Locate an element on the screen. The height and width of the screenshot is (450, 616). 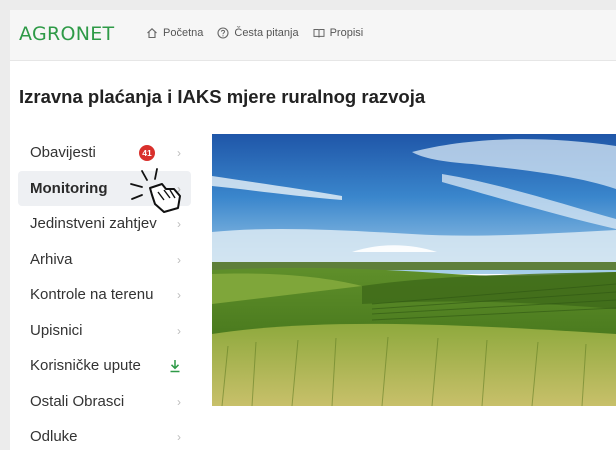
nav-home: Početna is located at coordinates (174, 33).